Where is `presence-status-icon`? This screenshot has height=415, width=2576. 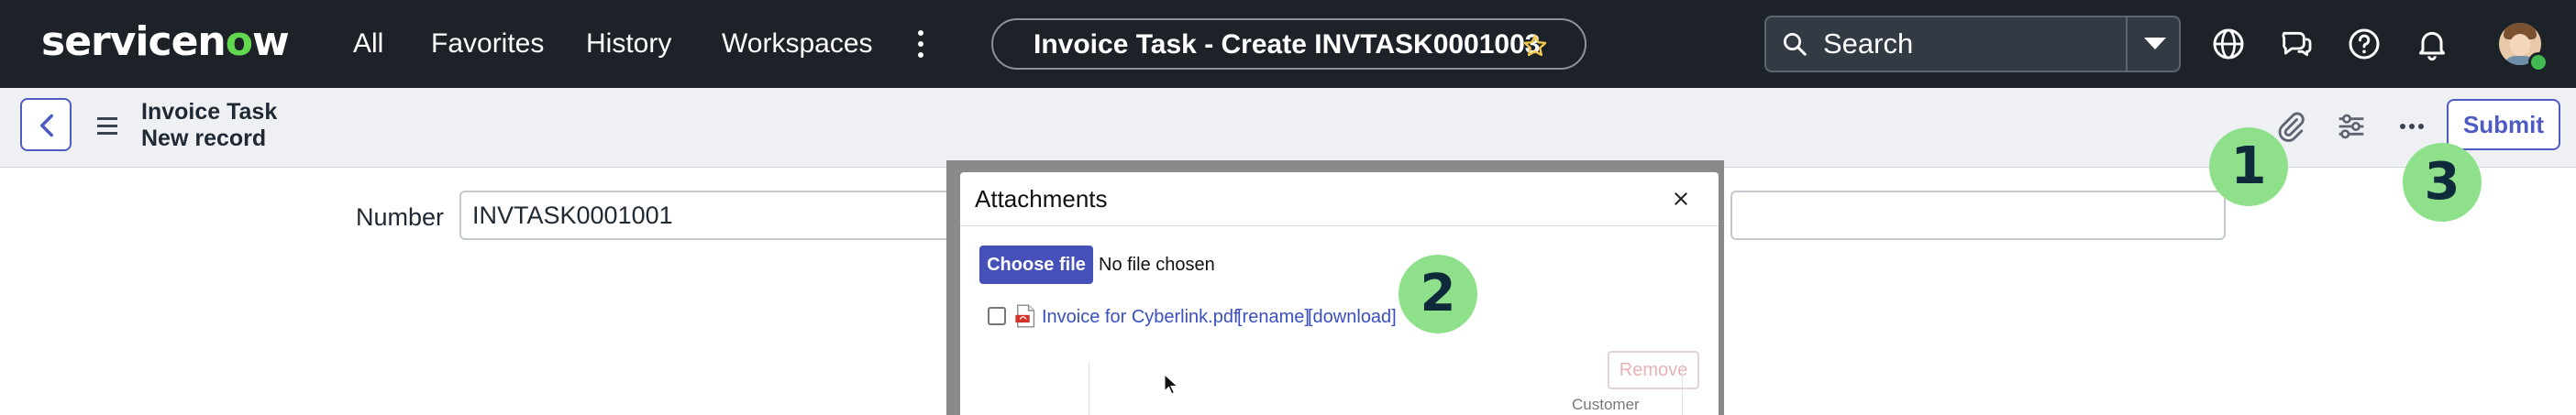 presence-status-icon is located at coordinates (2538, 62).